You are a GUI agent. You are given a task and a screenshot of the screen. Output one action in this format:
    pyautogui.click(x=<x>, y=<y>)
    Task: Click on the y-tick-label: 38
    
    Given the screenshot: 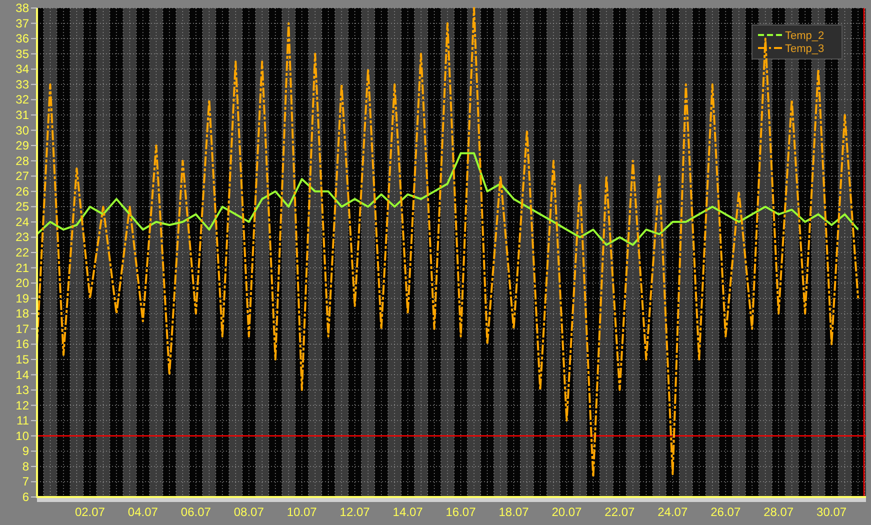 What is the action you would take?
    pyautogui.click(x=22, y=8)
    